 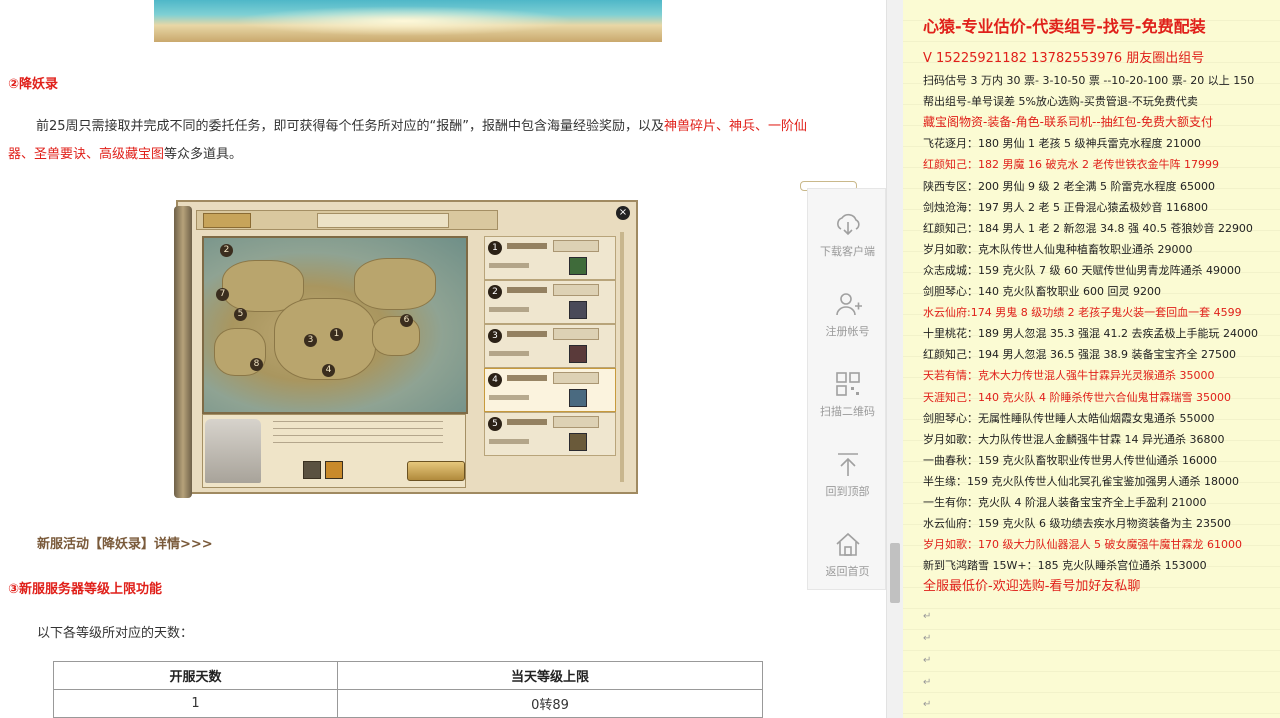 I want to click on section-title-xiangyaolu: ②降妖录, so click(x=33, y=84).